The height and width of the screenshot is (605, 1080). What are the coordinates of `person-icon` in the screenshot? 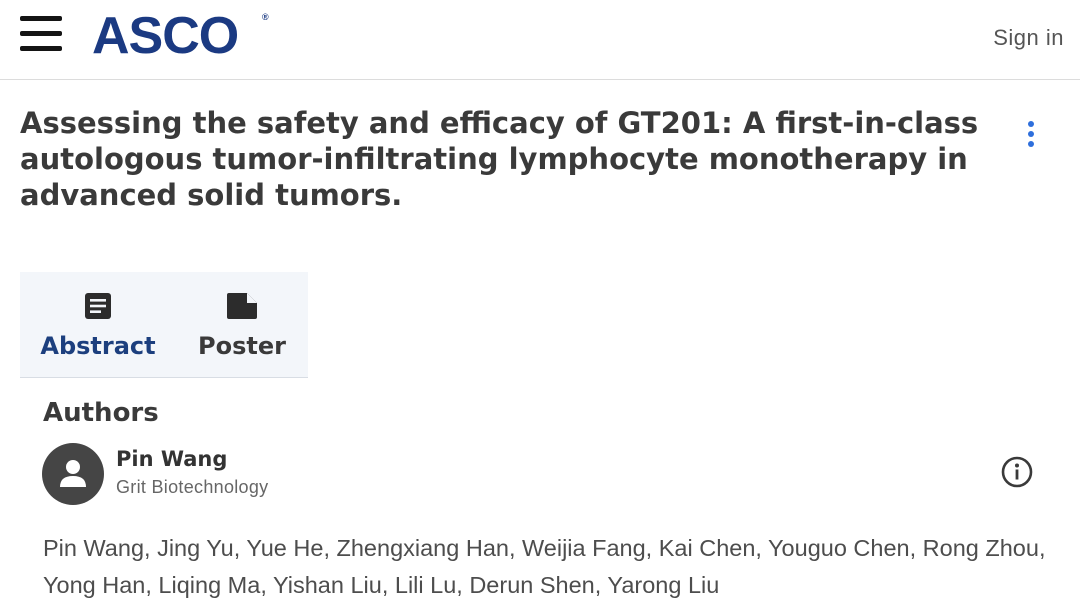 It's located at (73, 473).